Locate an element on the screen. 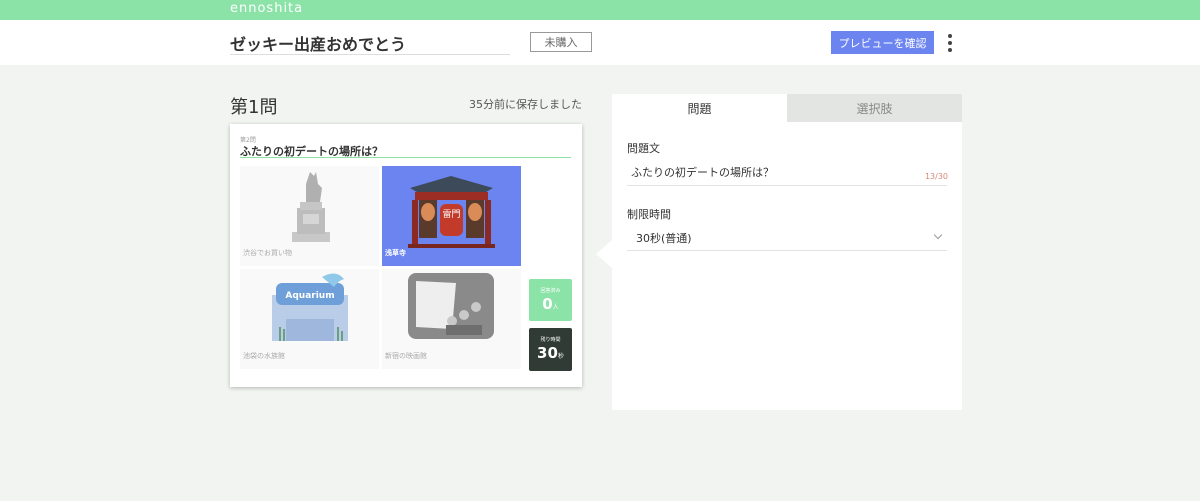 The height and width of the screenshot is (501, 1200). brand-logo: ennoshita is located at coordinates (266, 8).